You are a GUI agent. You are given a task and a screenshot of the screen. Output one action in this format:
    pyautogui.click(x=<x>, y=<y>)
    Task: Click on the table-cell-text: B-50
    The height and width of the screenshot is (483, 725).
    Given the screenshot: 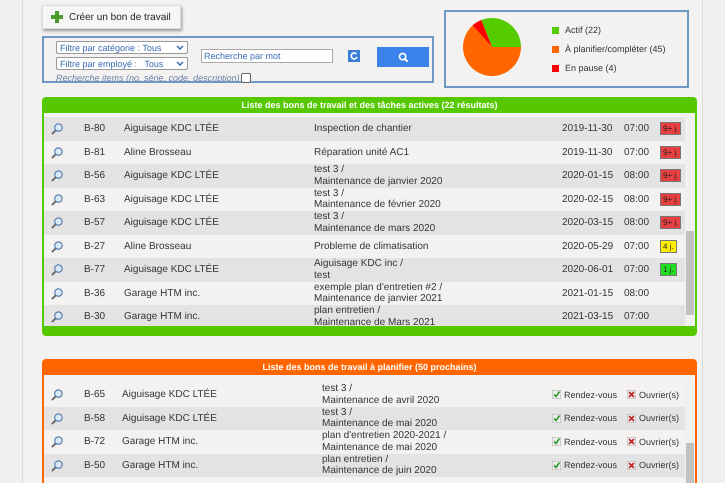 What is the action you would take?
    pyautogui.click(x=95, y=465)
    